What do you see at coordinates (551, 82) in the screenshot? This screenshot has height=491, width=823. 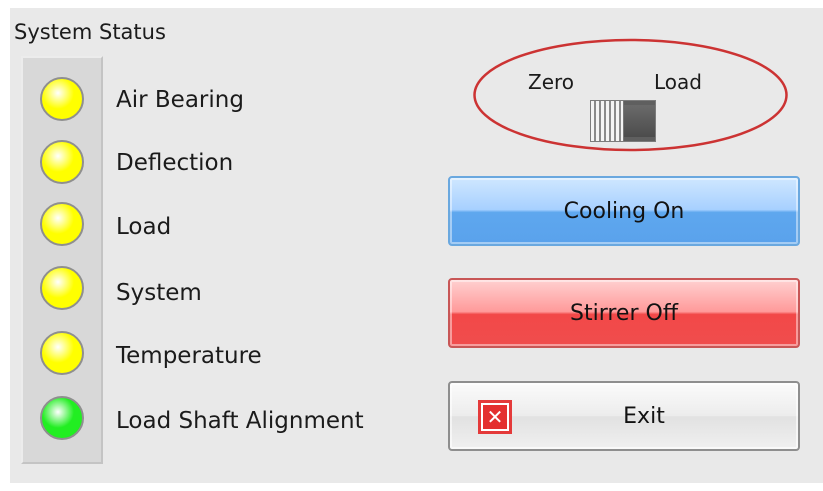 I see `toggle-label-zero: Zero` at bounding box center [551, 82].